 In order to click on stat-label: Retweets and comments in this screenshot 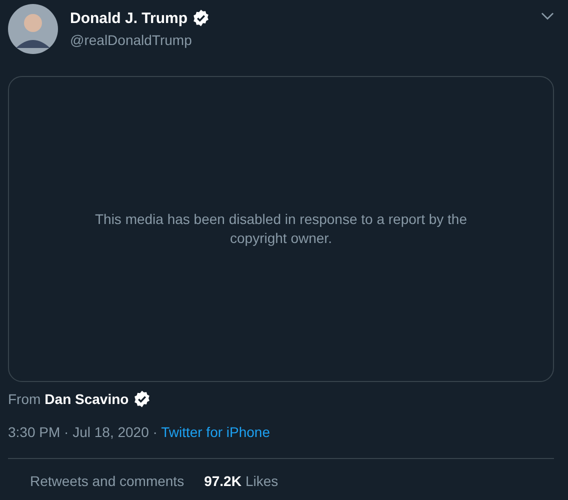, I will do `click(107, 481)`.